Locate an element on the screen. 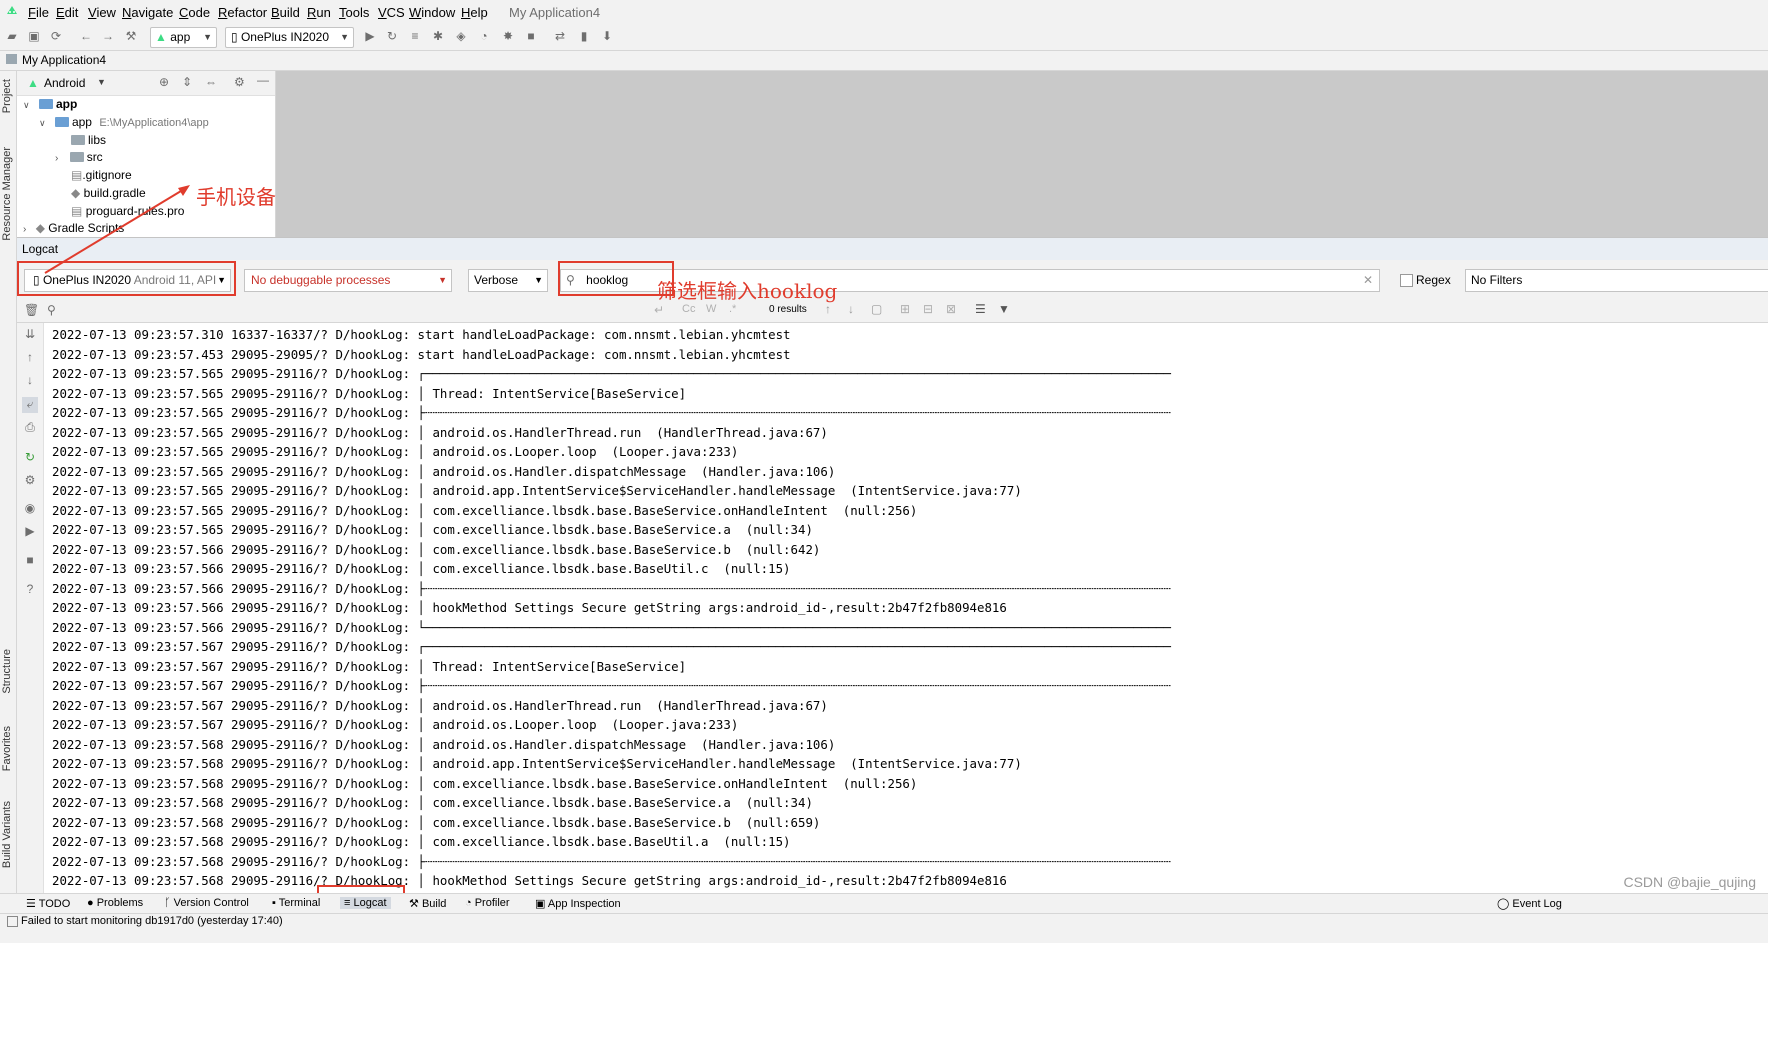 The image size is (1768, 1042). editor-area is located at coordinates (1022, 154).